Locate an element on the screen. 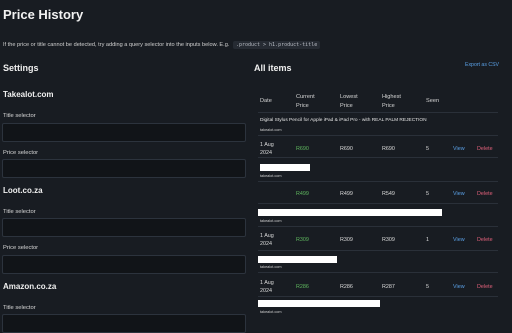 This screenshot has width=512, height=333. row-lowest-price: R309 is located at coordinates (346, 240).